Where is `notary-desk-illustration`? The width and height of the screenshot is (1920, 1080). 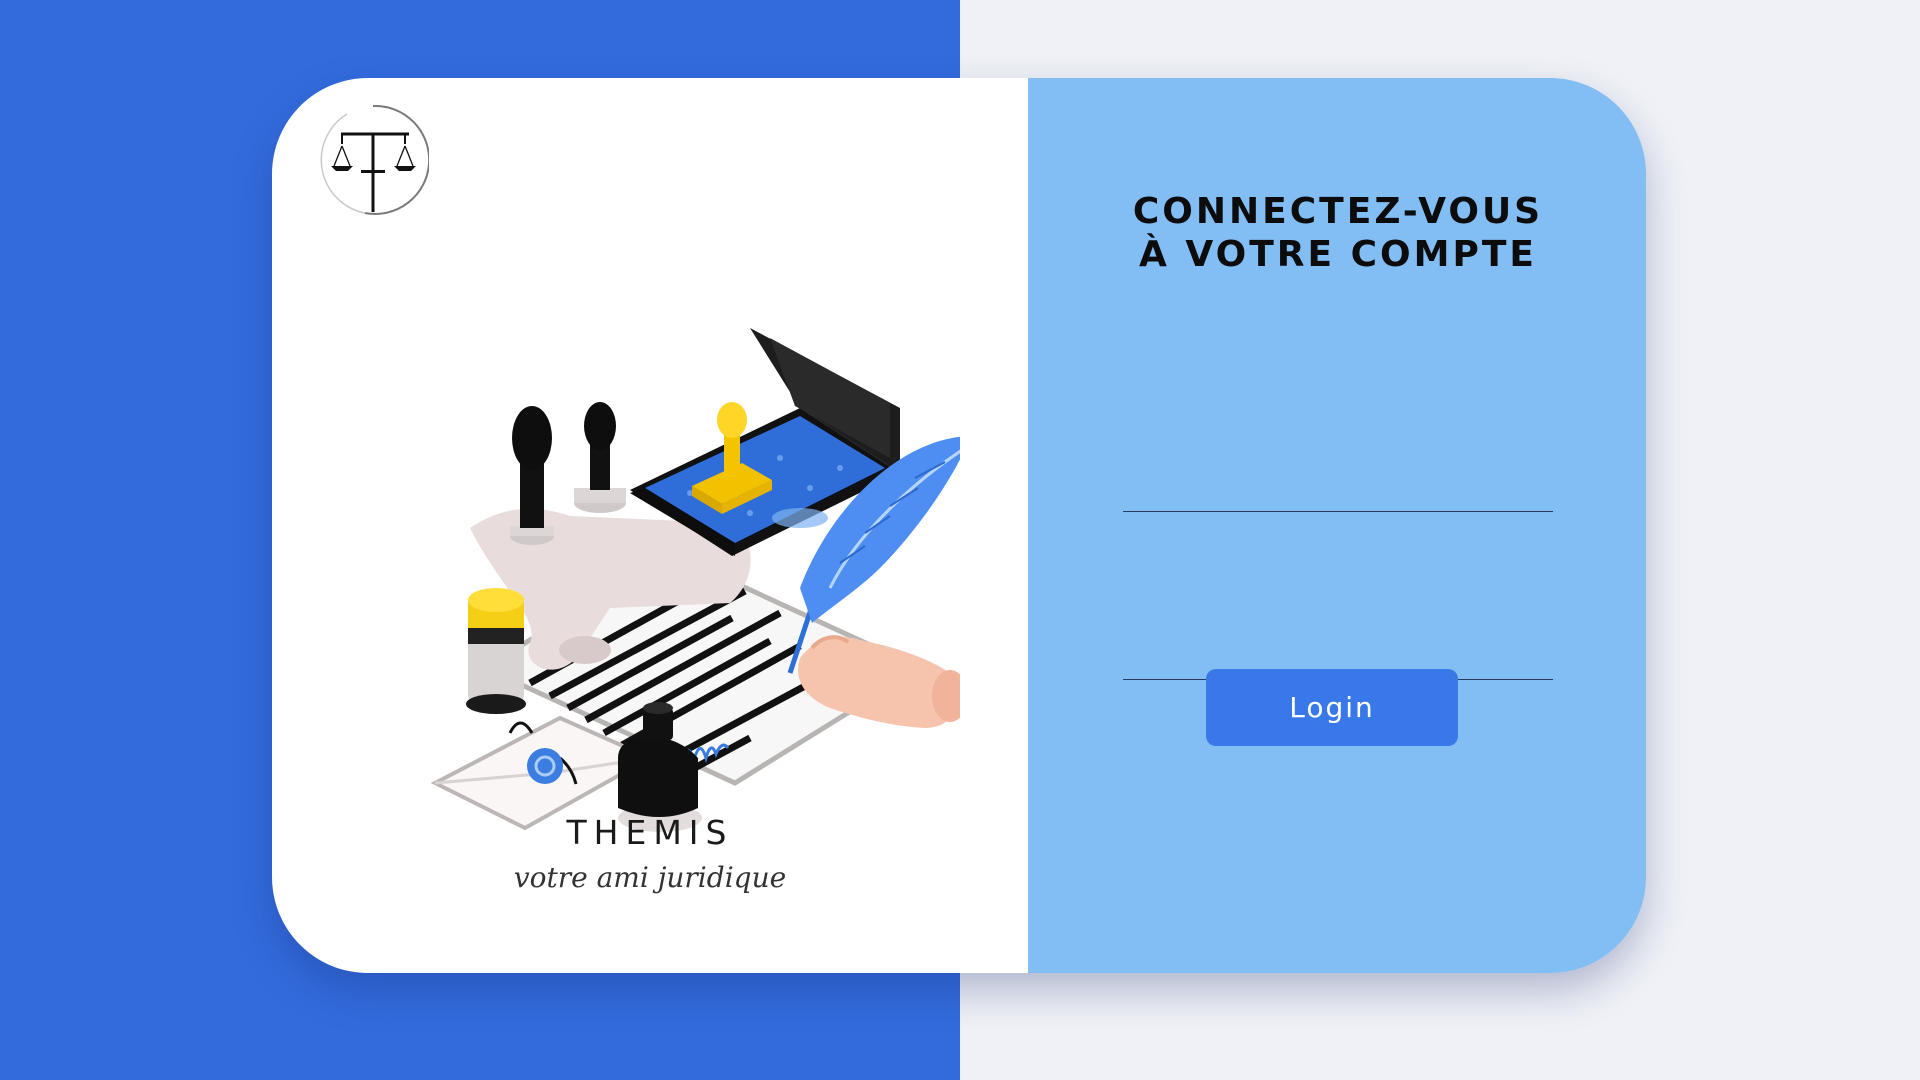
notary-desk-illustration is located at coordinates (695, 580).